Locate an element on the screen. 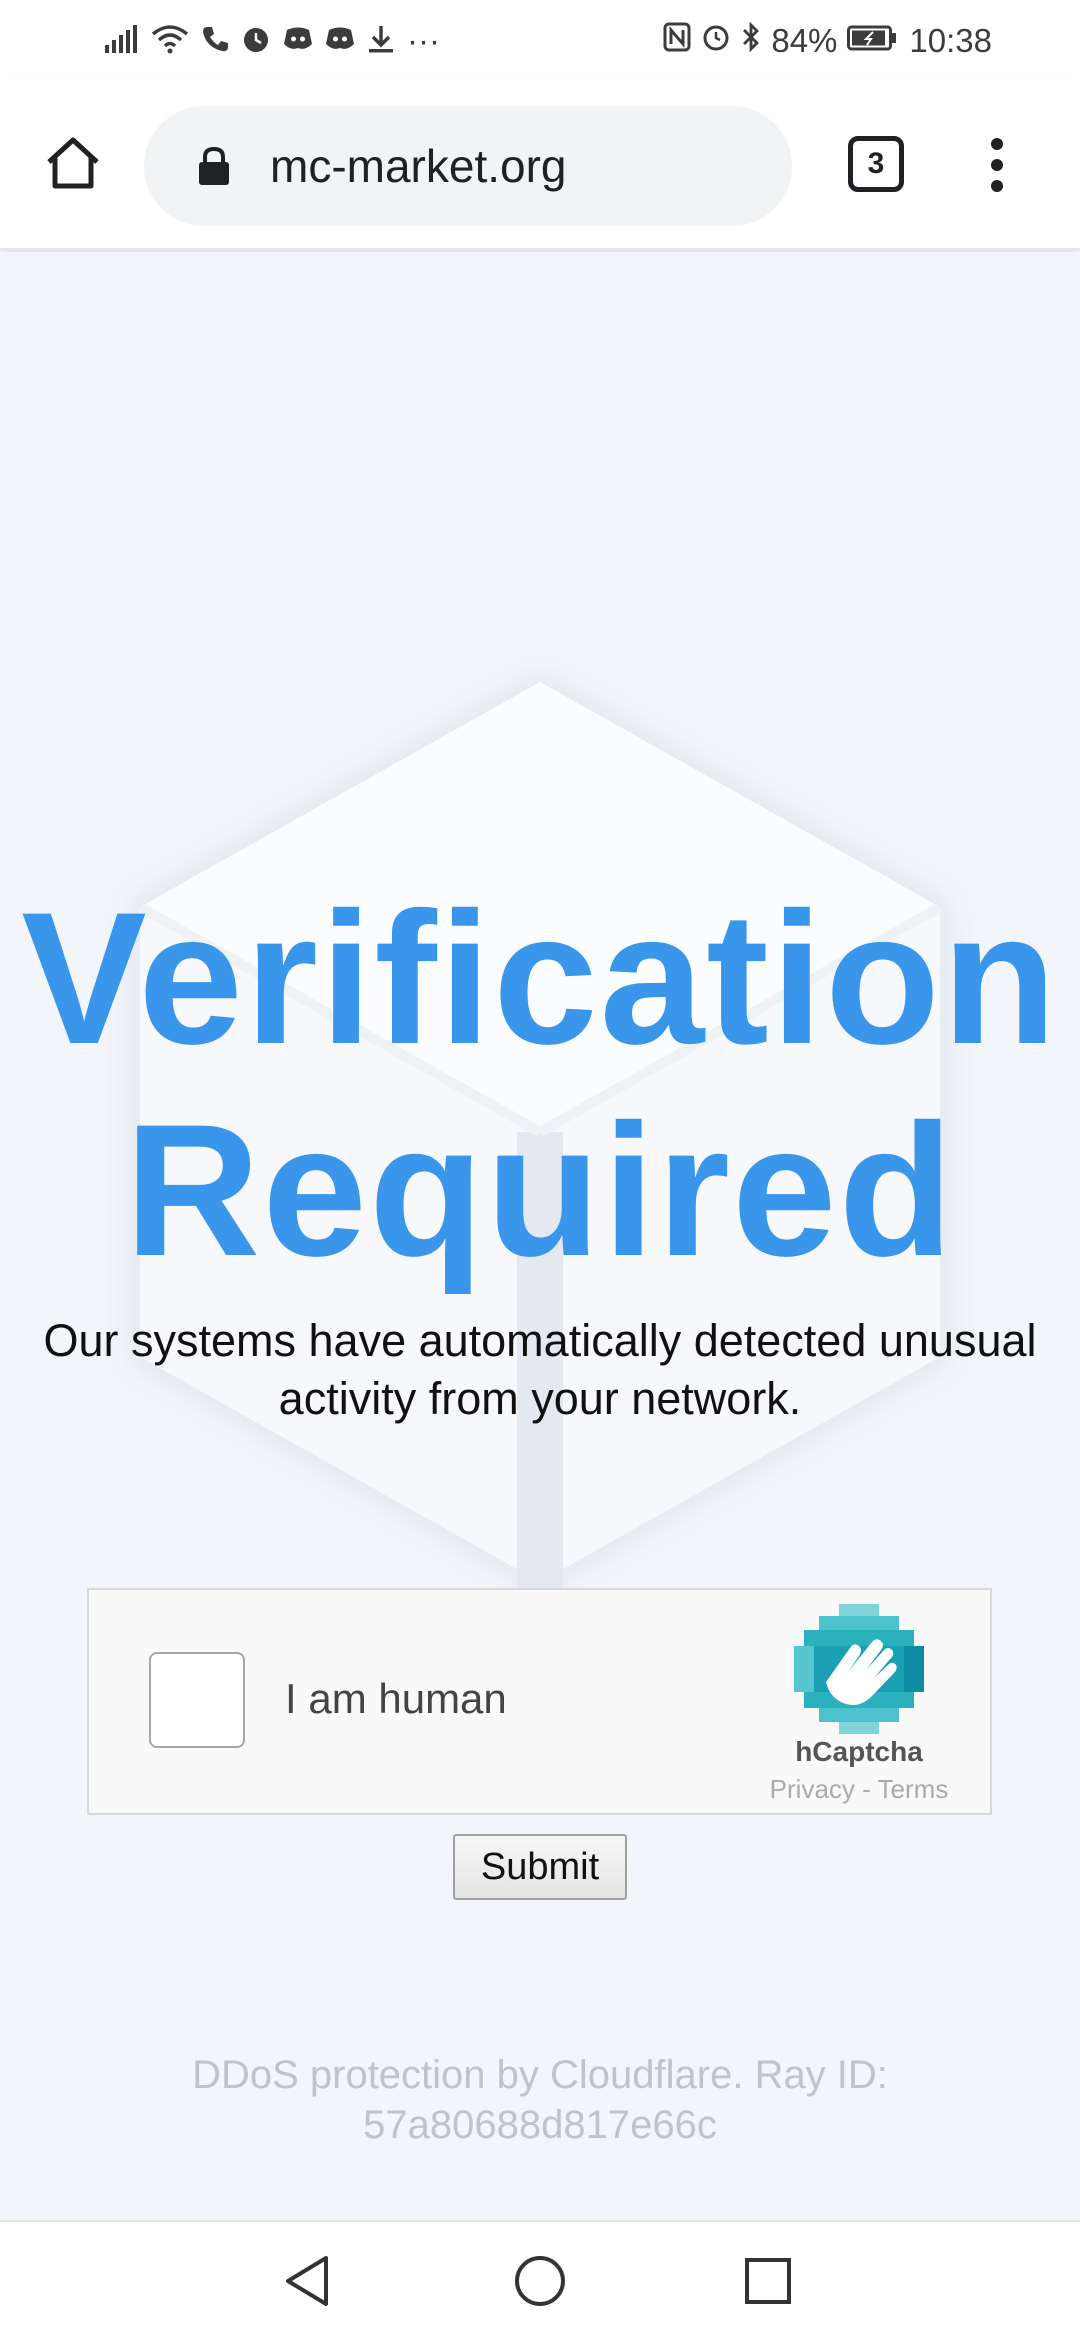 This screenshot has width=1080, height=2340. detection-message-line-2: activity from your network. is located at coordinates (540, 1398).